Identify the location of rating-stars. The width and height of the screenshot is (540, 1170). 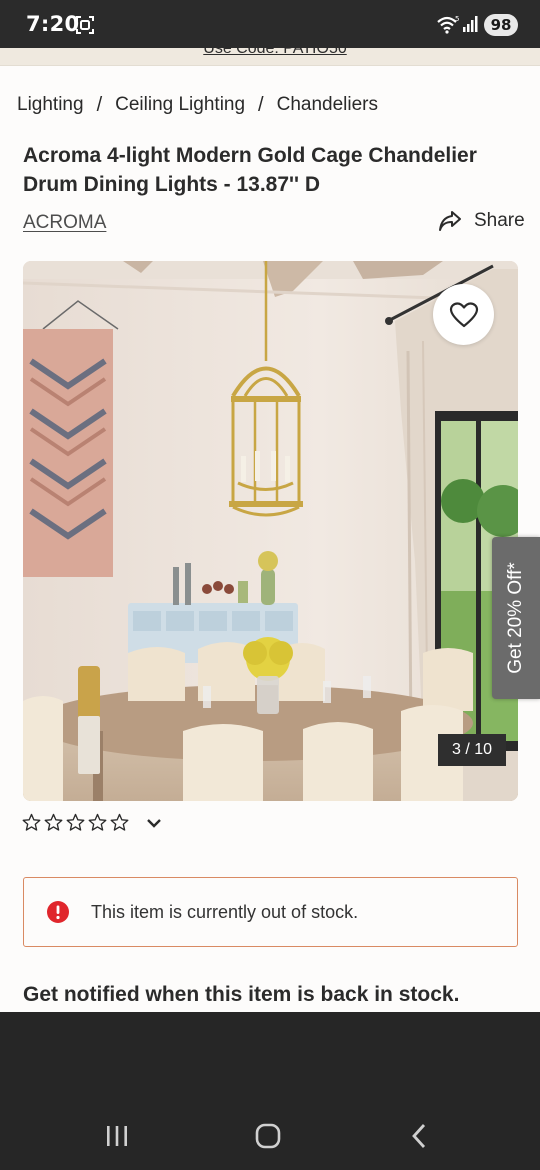
(92, 822).